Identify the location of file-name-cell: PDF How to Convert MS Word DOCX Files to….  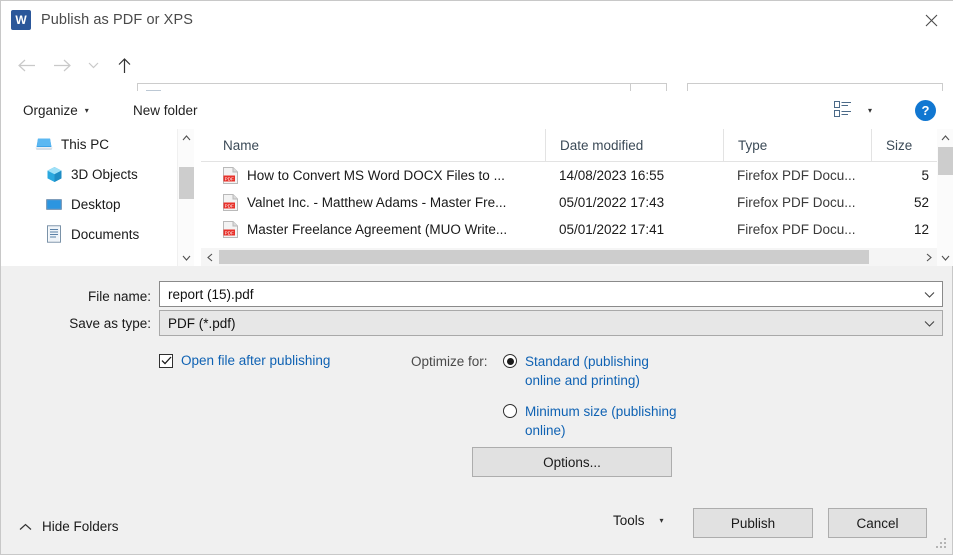
(373, 175).